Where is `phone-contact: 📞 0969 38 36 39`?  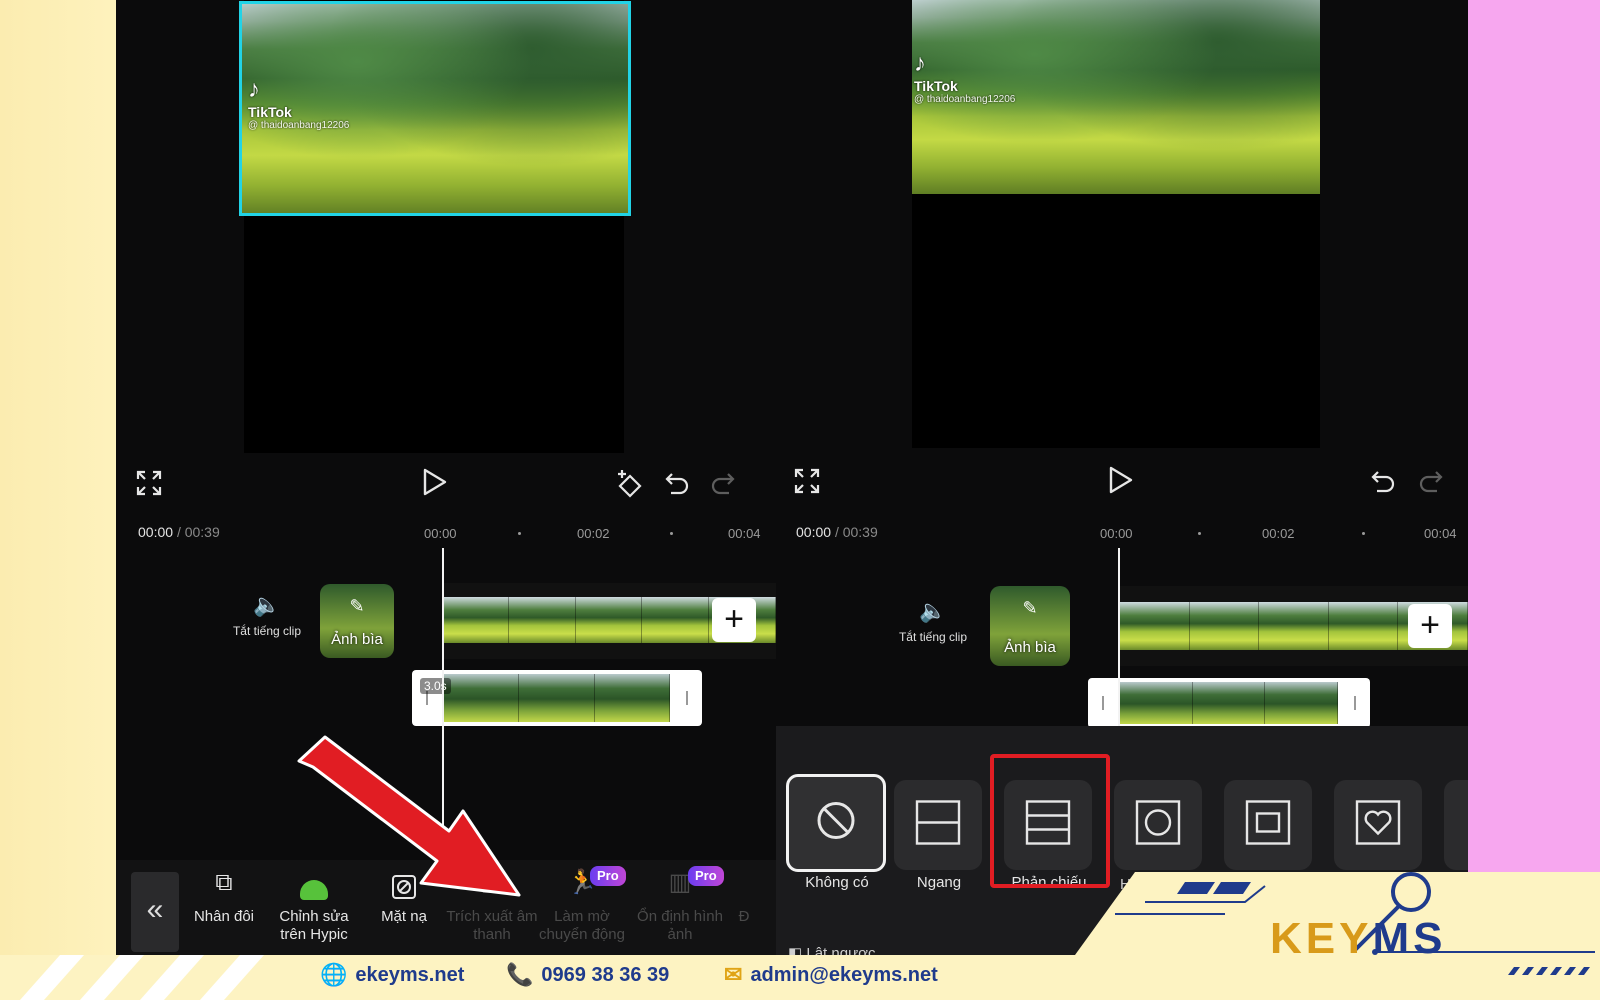
phone-contact: 📞 0969 38 36 39 is located at coordinates (587, 975).